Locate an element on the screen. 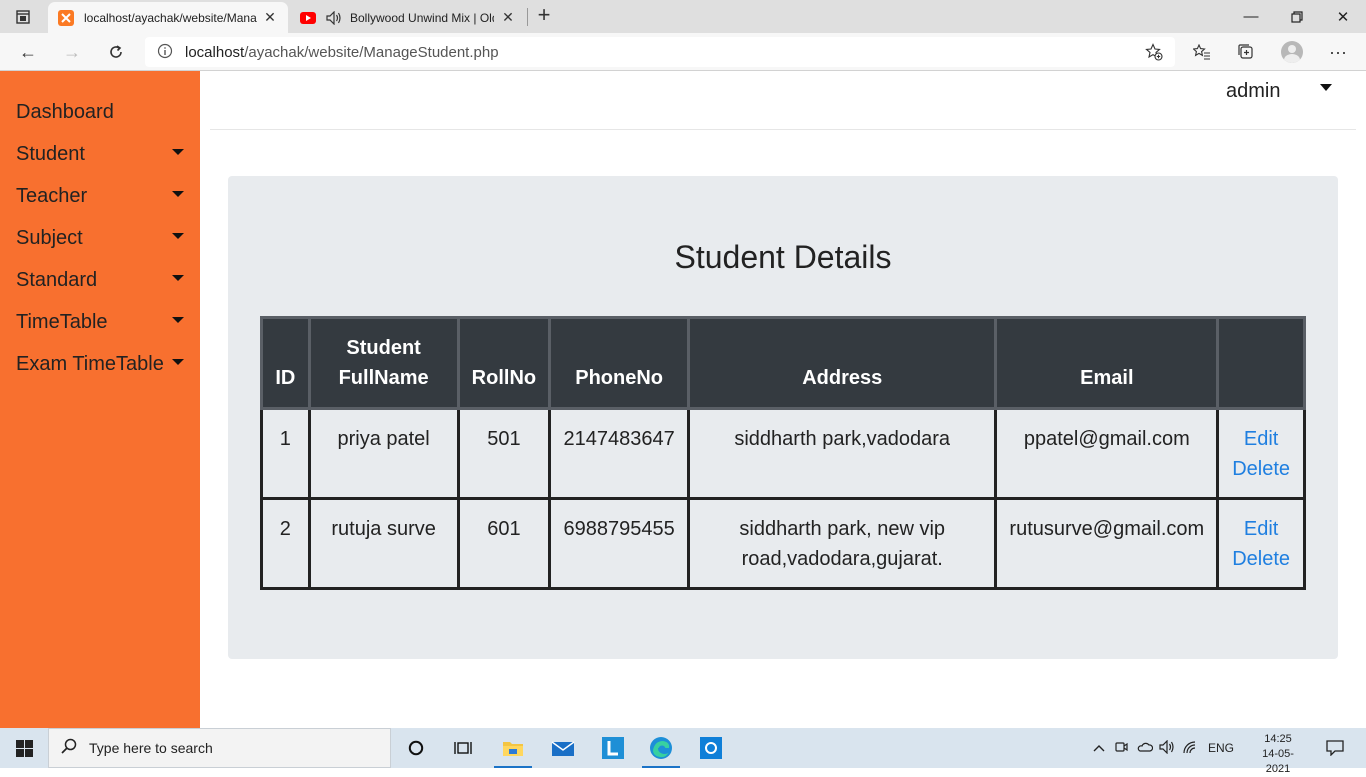 The height and width of the screenshot is (777, 1366). sidebar-item-dashboard: Dashboard is located at coordinates (104, 112).